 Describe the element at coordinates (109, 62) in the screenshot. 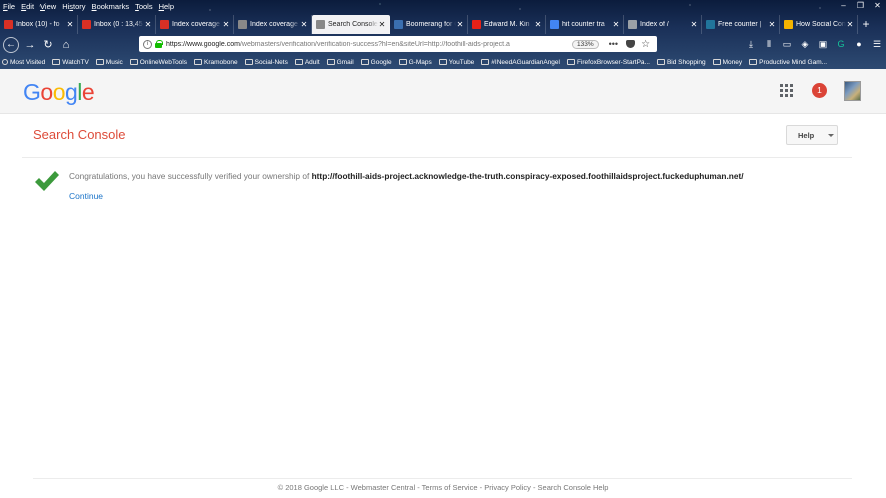

I see `bookmark-item: Music` at that location.